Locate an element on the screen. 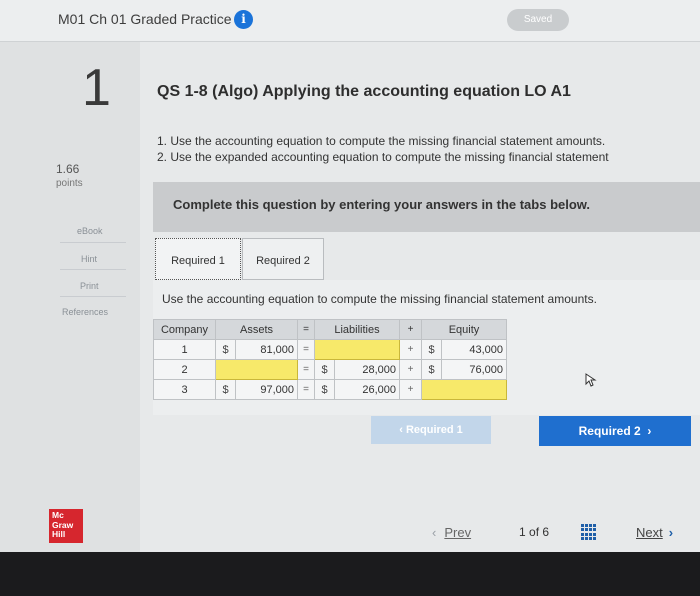 This screenshot has height=596, width=700. prev-button: ‹ Prev is located at coordinates (451, 532).